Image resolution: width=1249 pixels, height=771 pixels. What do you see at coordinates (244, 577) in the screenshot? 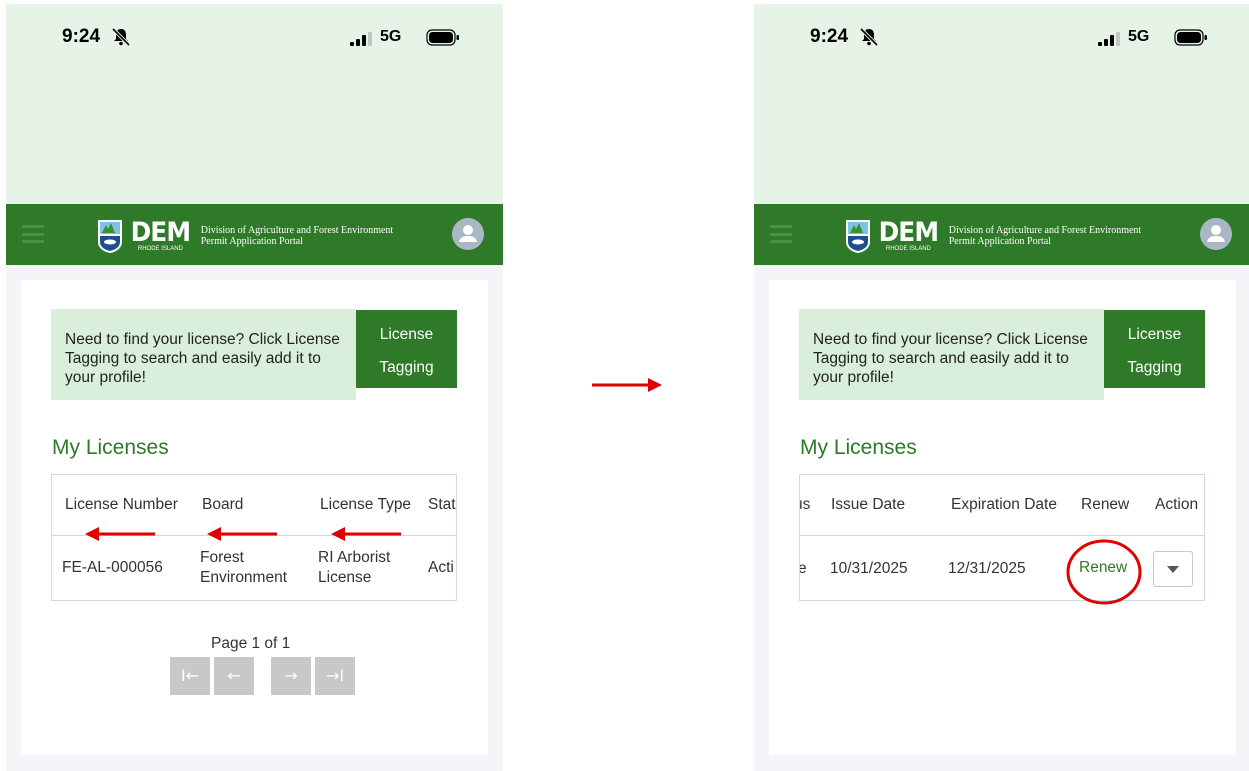
I see `cell-board-line2: Environment` at bounding box center [244, 577].